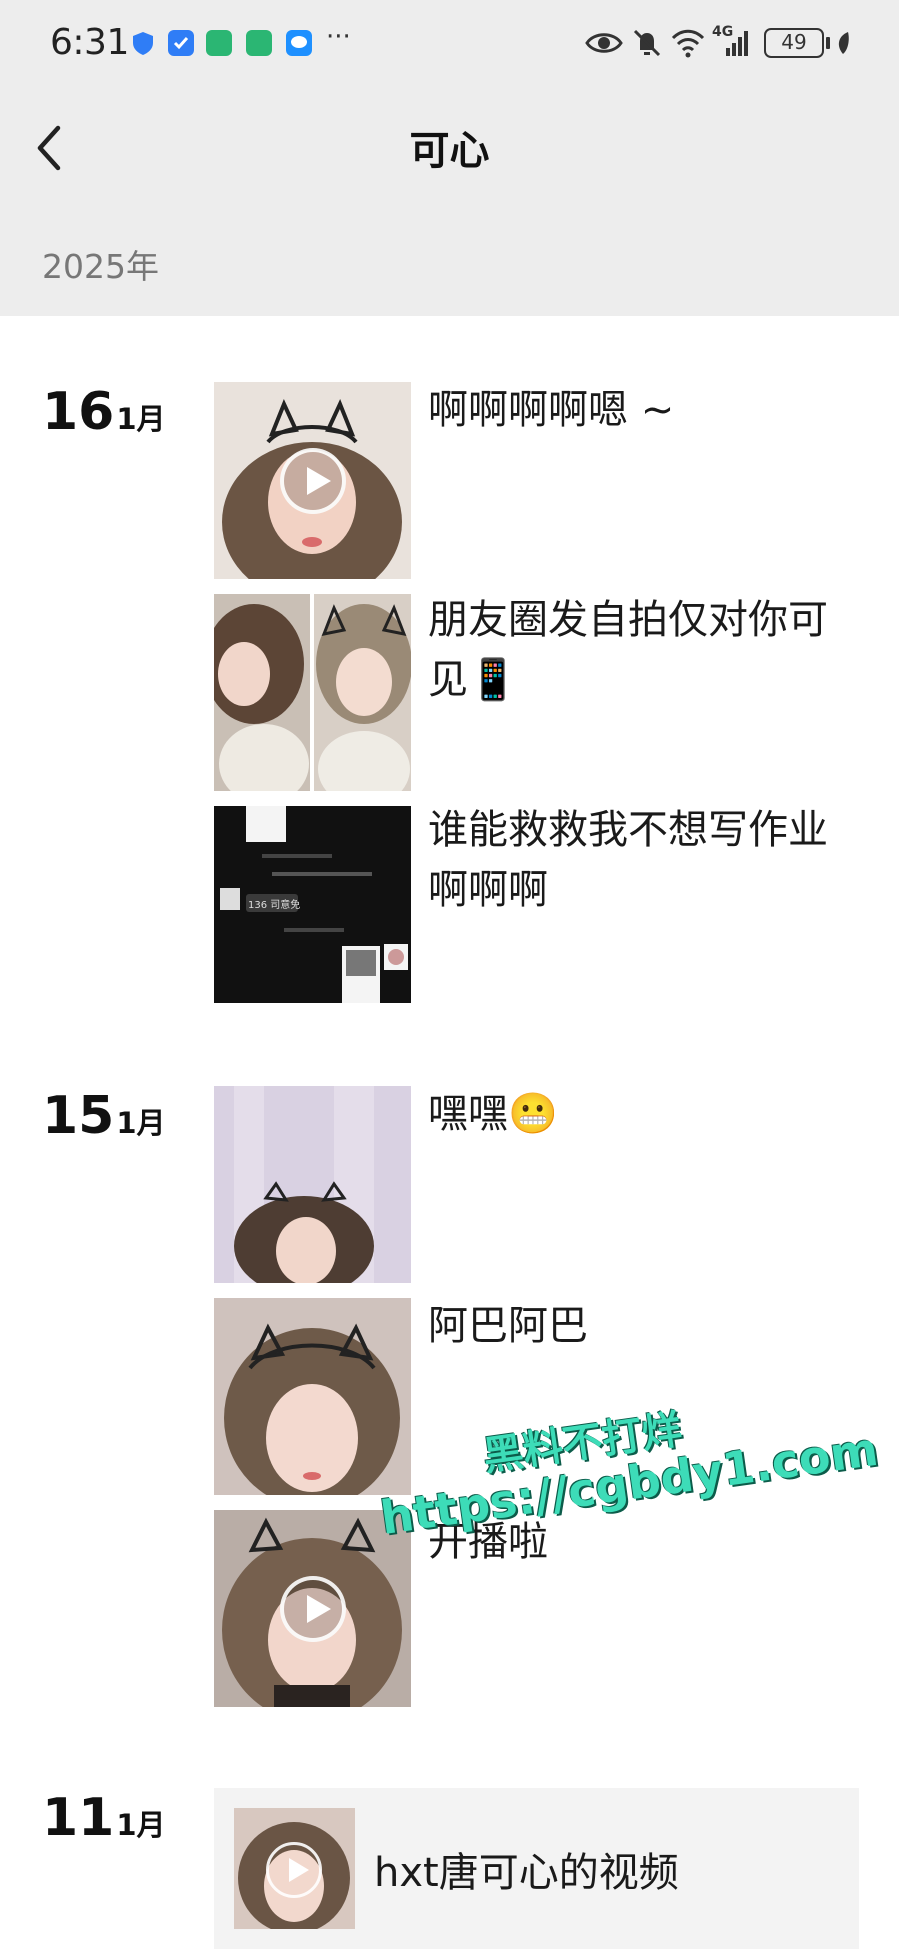 This screenshot has width=899, height=1949. Describe the element at coordinates (493, 1114) in the screenshot. I see `post-caption: 嘿嘿😬` at that location.